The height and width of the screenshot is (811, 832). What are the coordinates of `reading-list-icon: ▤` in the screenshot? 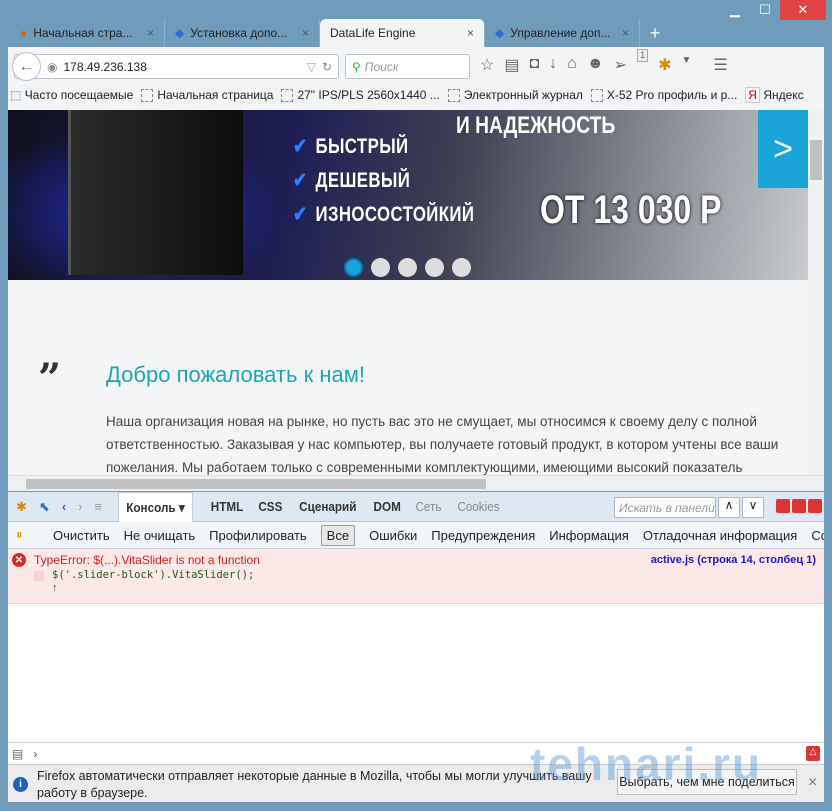 It's located at (511, 65).